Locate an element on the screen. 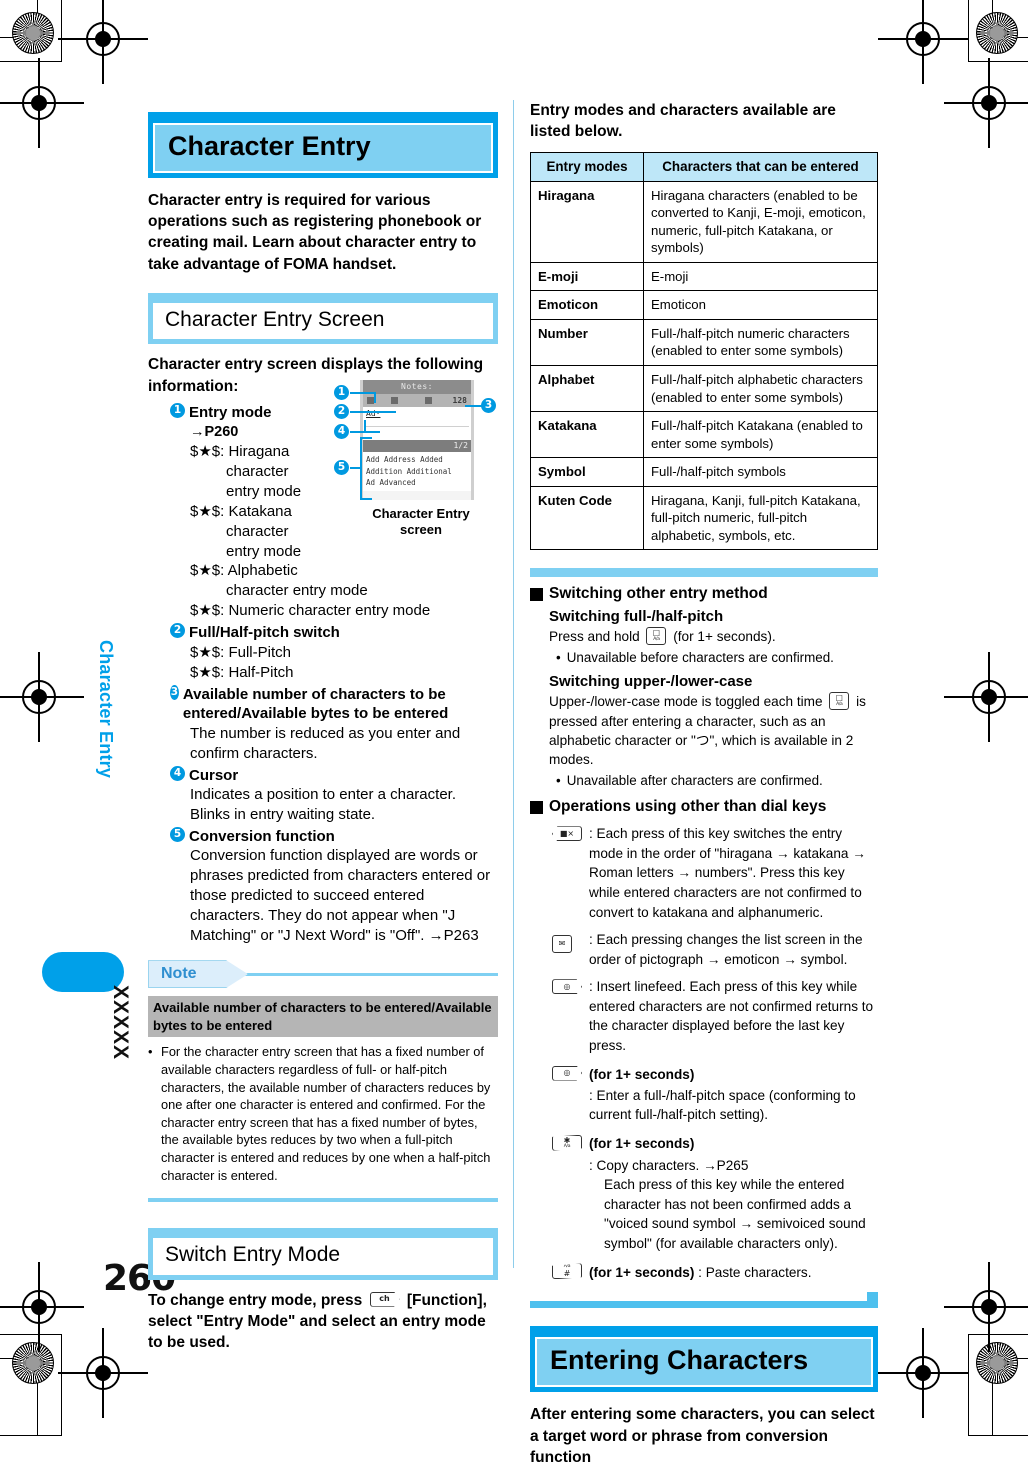 This screenshot has width=1028, height=1468. callout-leader-1b is located at coordinates (375, 397).